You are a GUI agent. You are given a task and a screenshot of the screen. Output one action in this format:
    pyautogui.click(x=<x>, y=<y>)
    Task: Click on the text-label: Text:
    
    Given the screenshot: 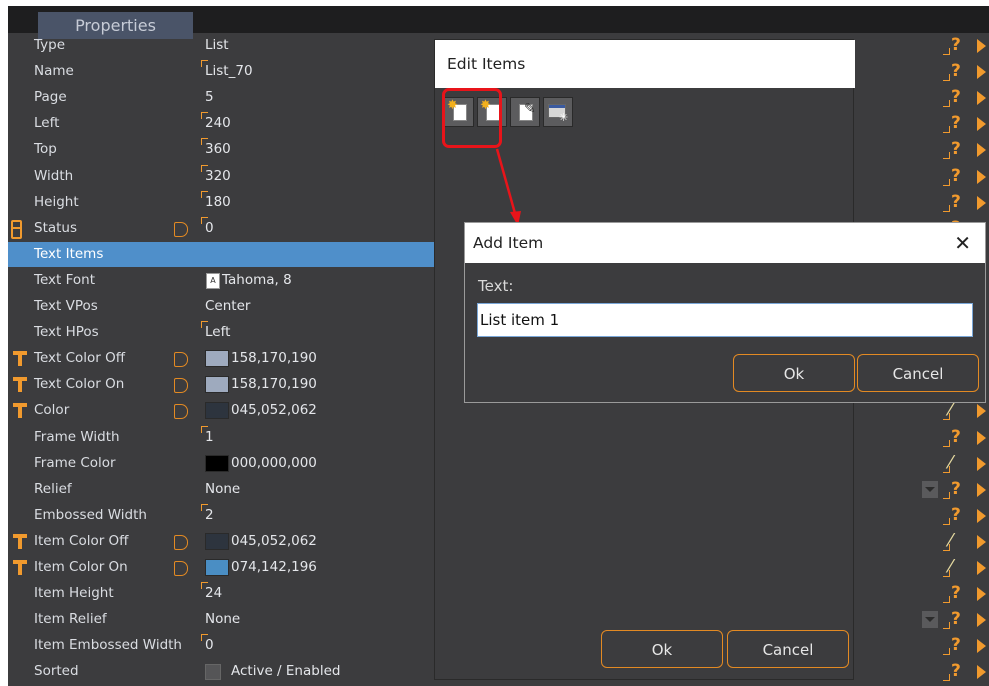 What is the action you would take?
    pyautogui.click(x=496, y=286)
    